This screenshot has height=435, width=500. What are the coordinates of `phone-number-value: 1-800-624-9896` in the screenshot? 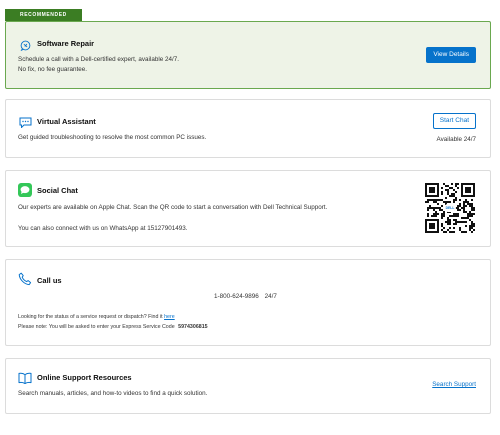 It's located at (236, 296).